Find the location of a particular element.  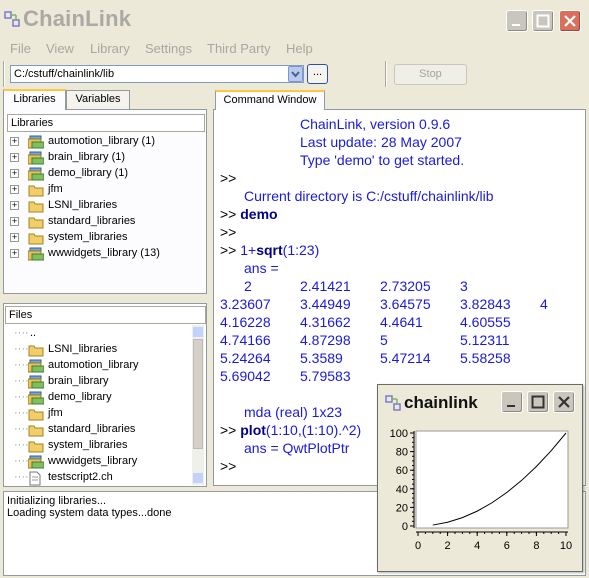

x-tick-label: 0 is located at coordinates (418, 546).